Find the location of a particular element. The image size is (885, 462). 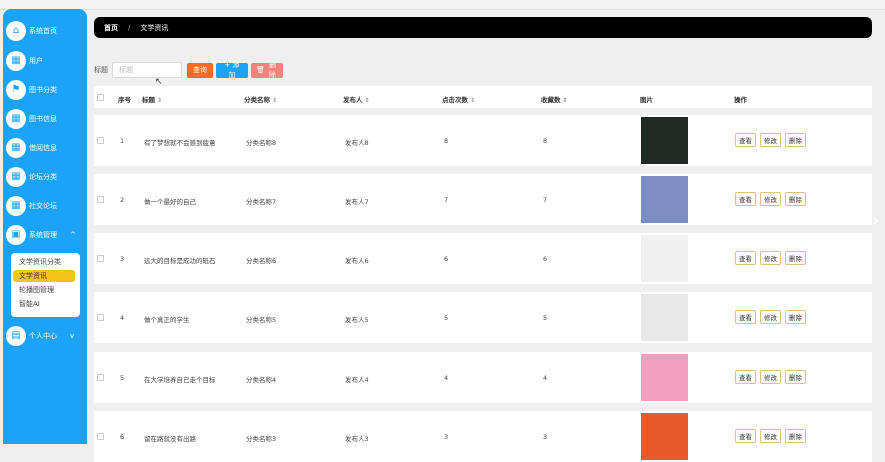

column-header-label: 操作 is located at coordinates (740, 100).